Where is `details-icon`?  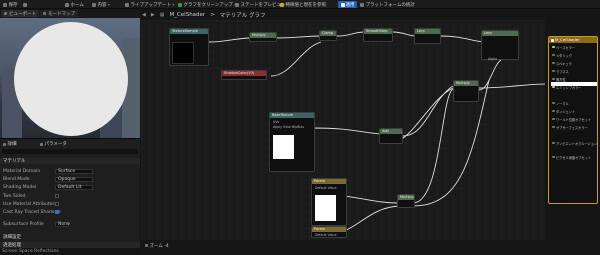
details-icon is located at coordinates (4, 144).